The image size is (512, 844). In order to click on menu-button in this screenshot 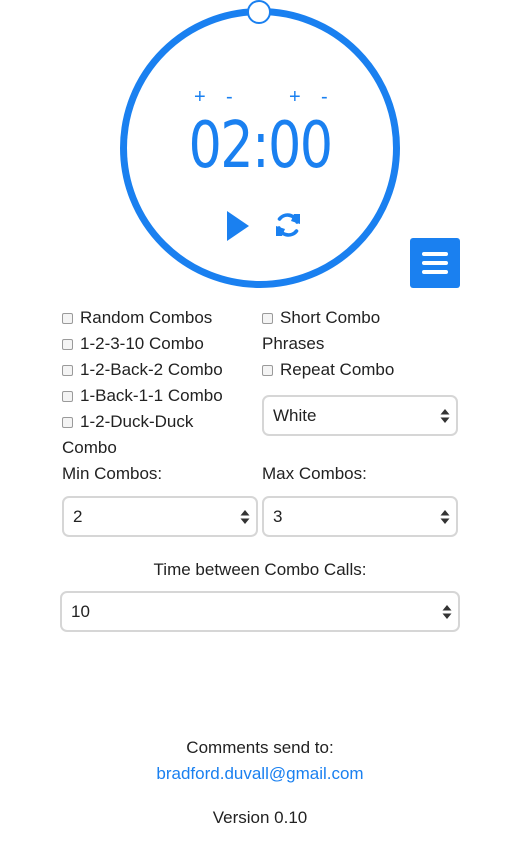, I will do `click(435, 263)`.